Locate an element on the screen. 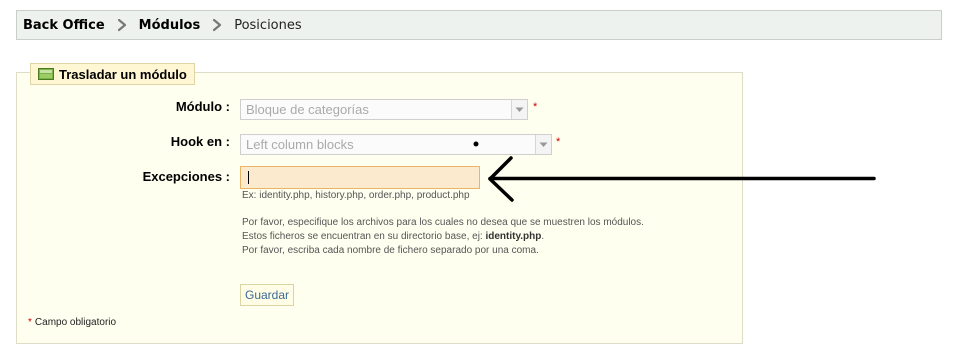 This screenshot has height=356, width=955. panel-legend: Trasladar un módulo is located at coordinates (112, 74).